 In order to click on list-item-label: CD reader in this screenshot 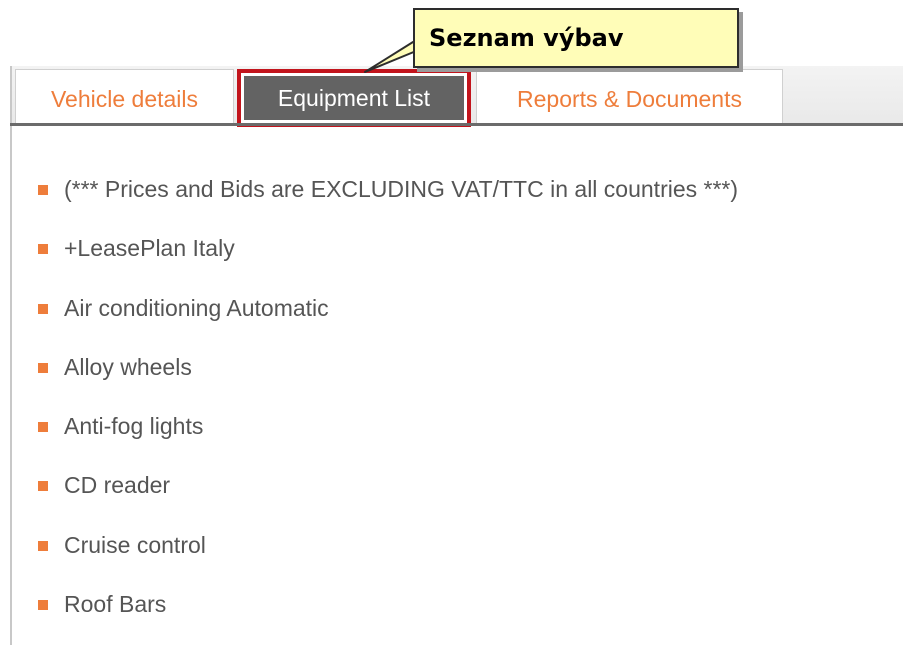, I will do `click(117, 485)`.